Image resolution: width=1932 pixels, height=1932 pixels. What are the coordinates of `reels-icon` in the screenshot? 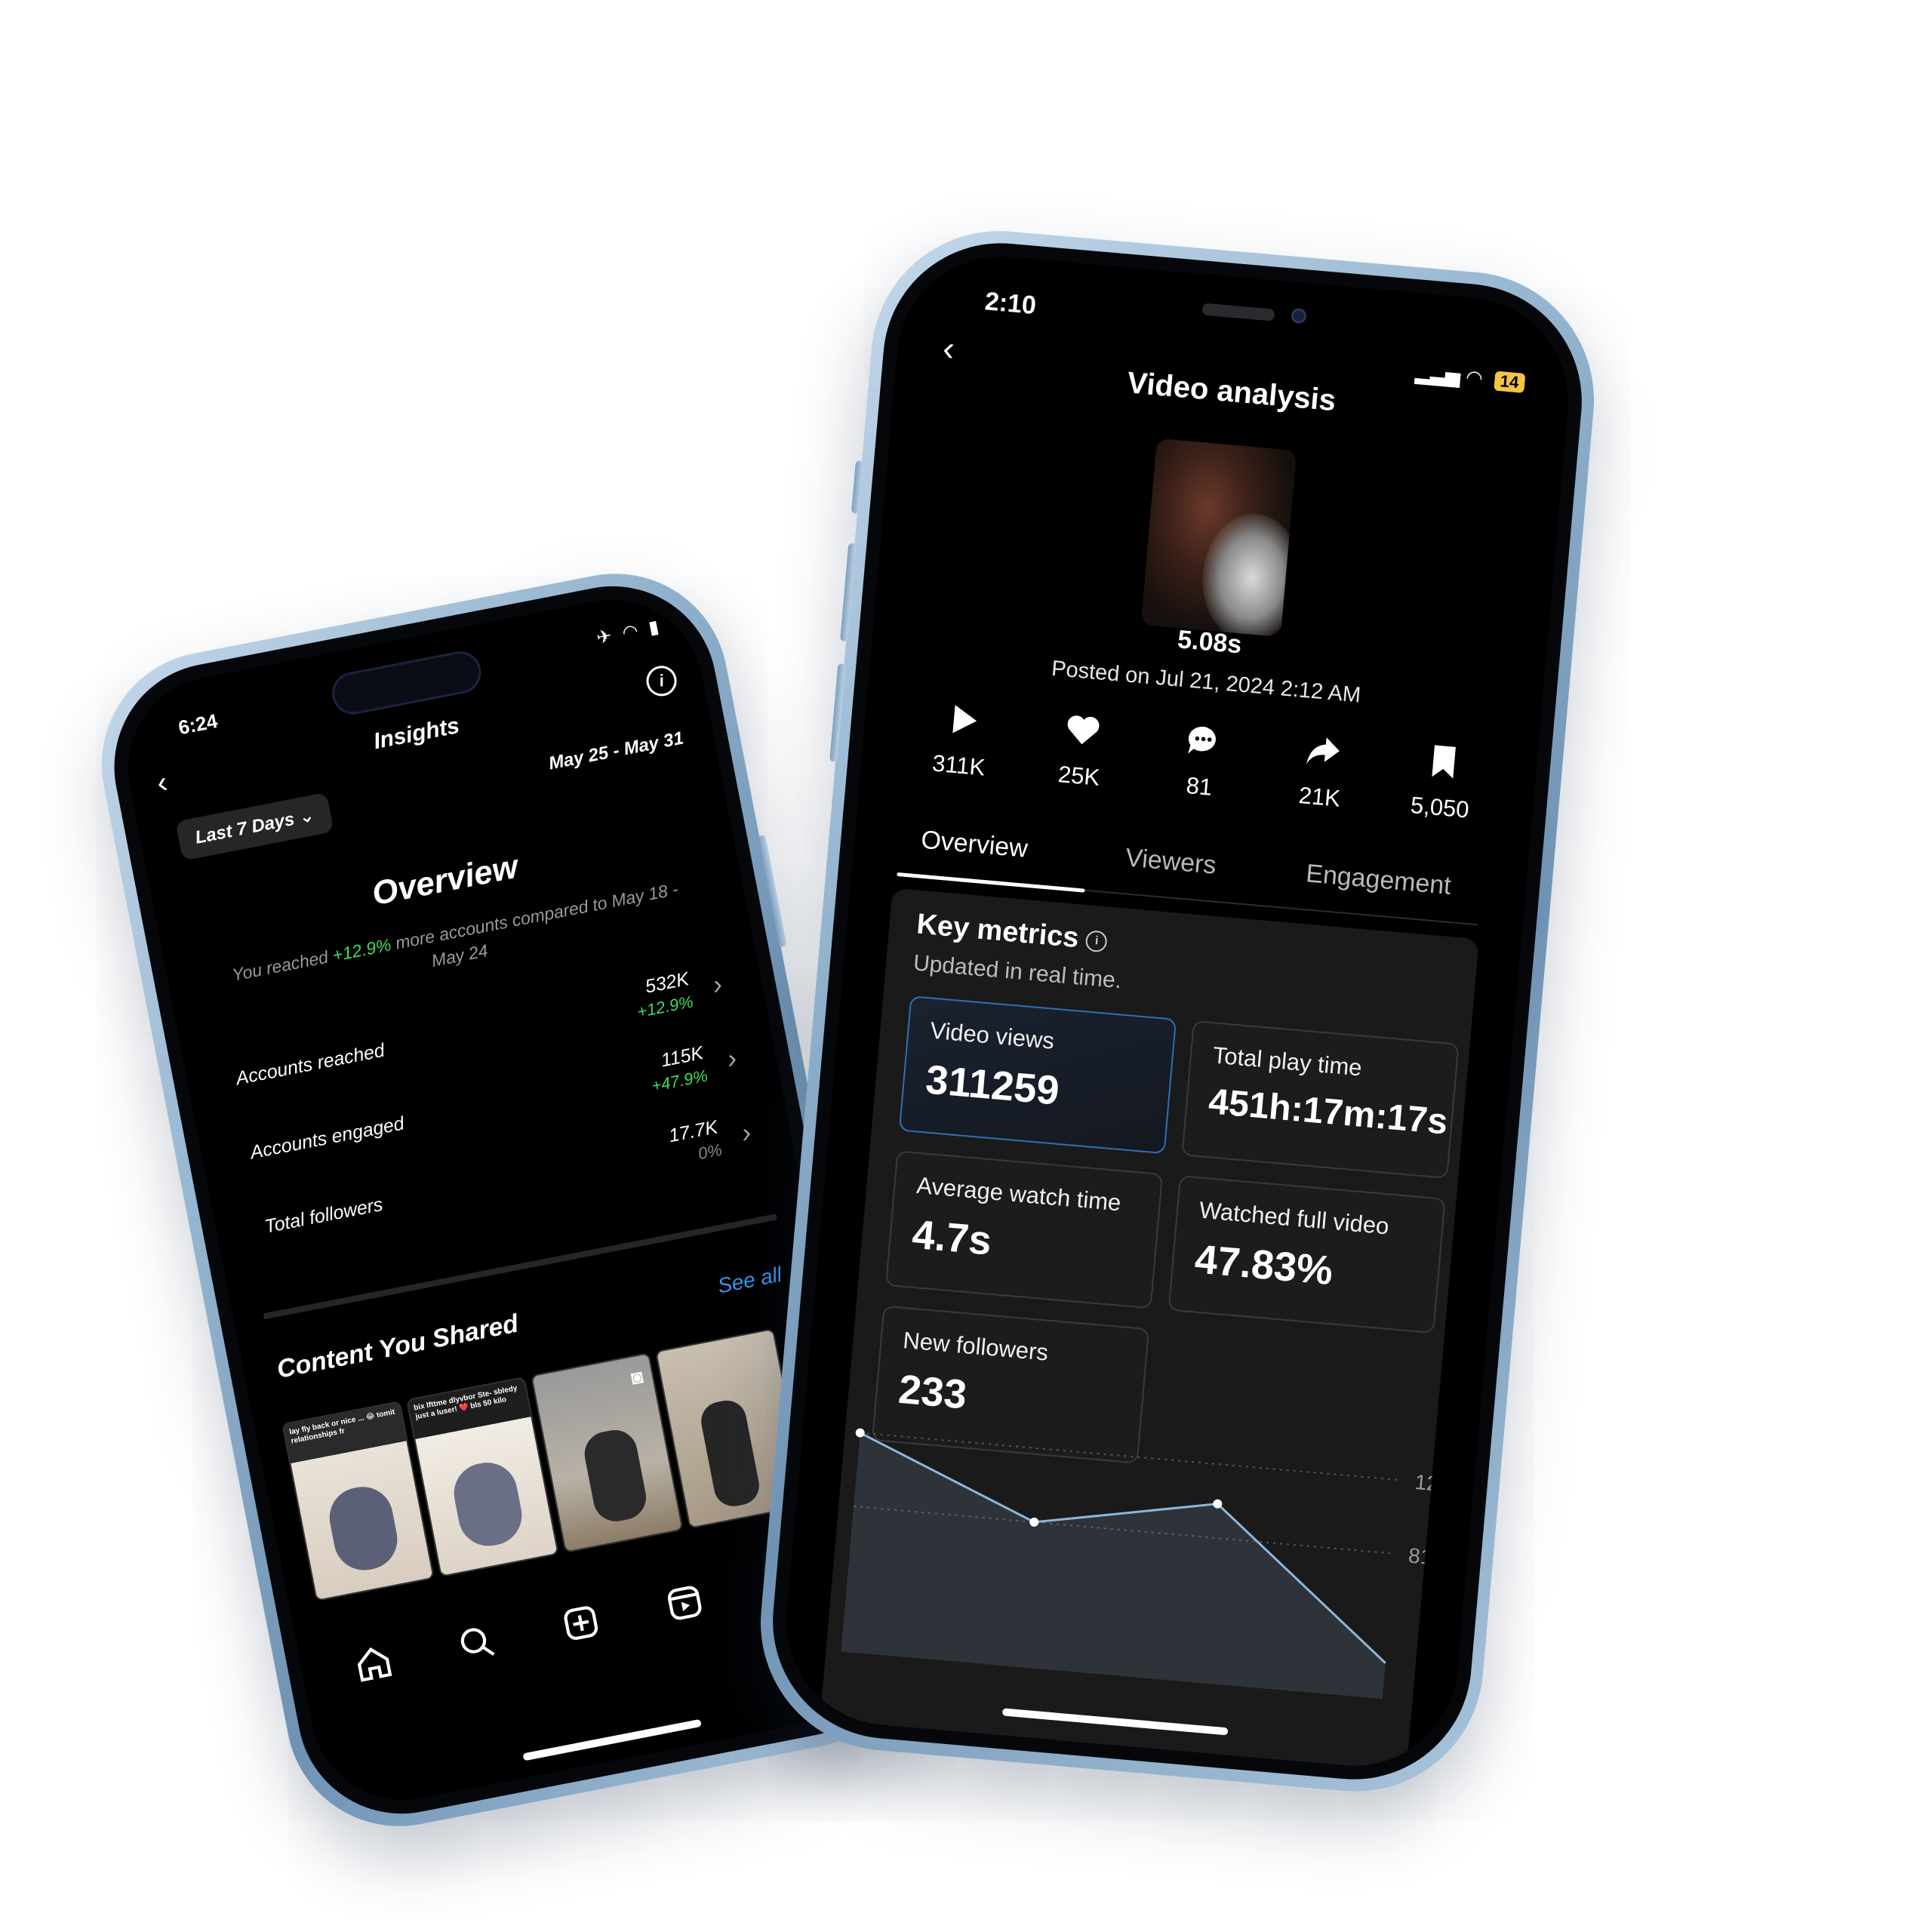 It's located at (685, 1603).